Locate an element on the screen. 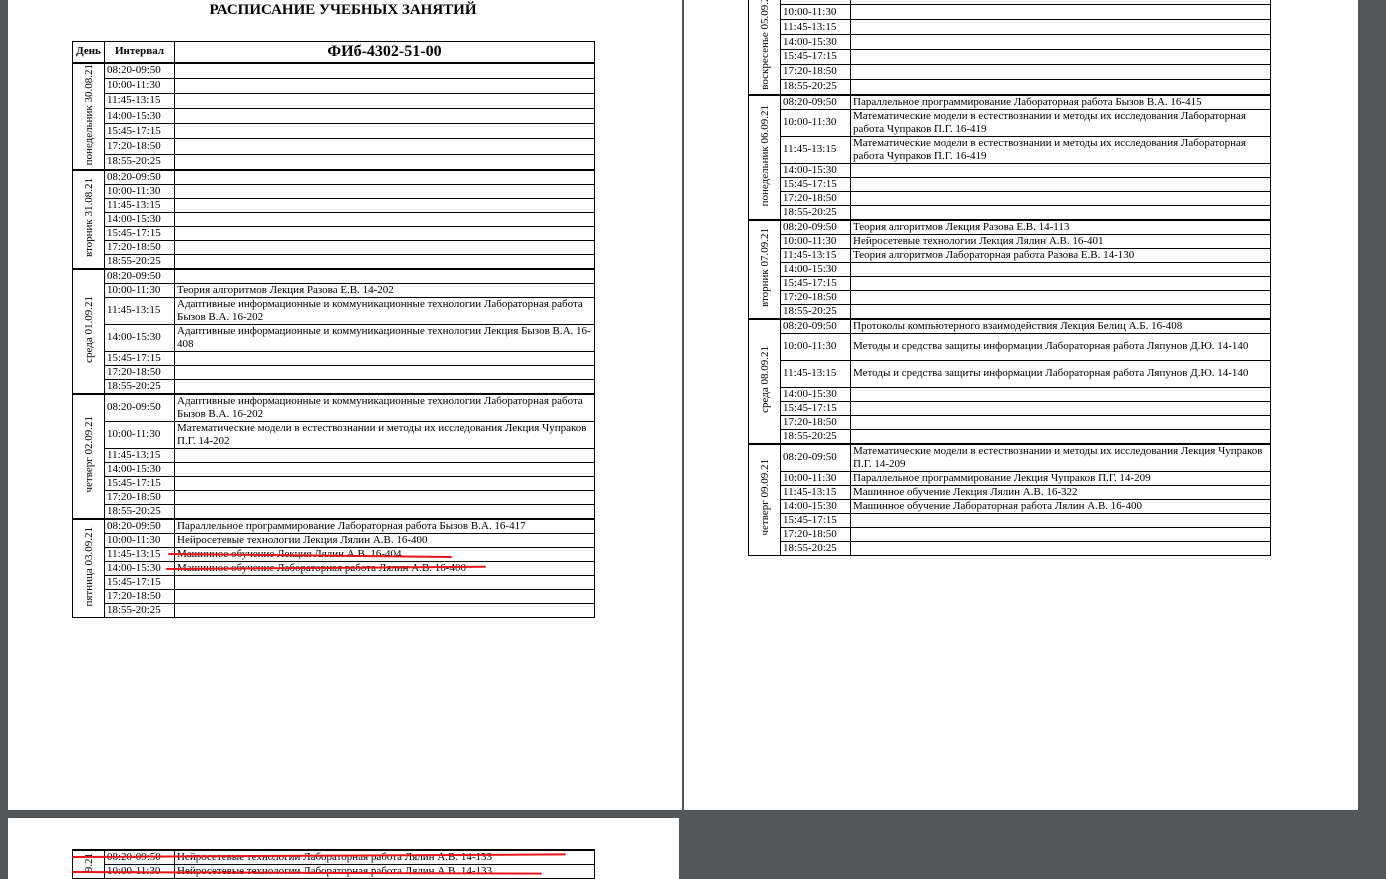 This screenshot has height=879, width=1386. day-cell: понедельник 30.08.21 is located at coordinates (88, 116).